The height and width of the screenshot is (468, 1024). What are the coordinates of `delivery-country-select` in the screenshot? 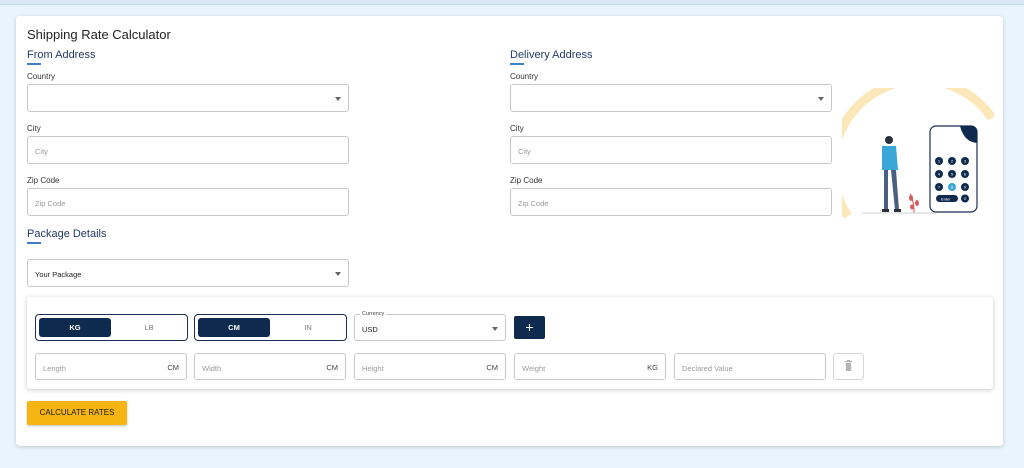 It's located at (671, 98).